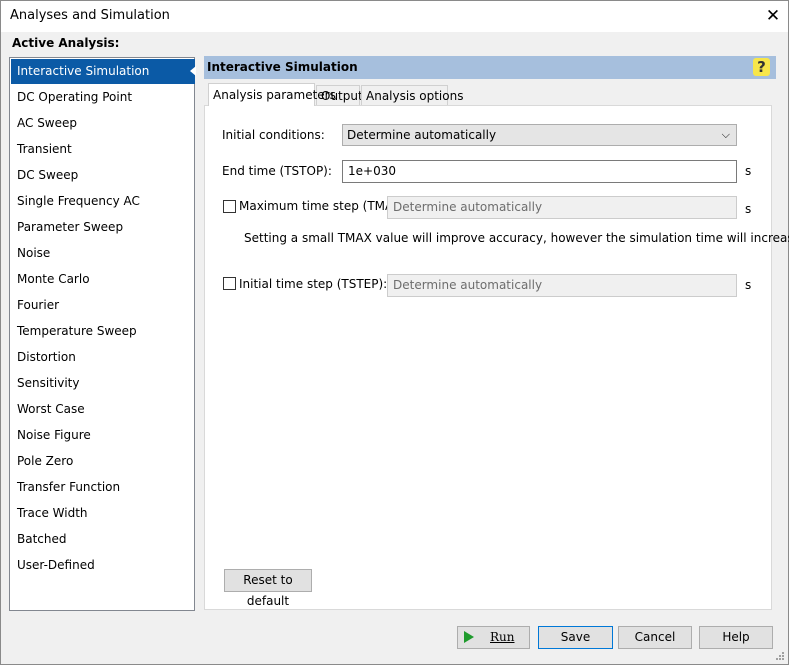  What do you see at coordinates (52, 513) in the screenshot?
I see `analysis-list-item-label: Trace Width` at bounding box center [52, 513].